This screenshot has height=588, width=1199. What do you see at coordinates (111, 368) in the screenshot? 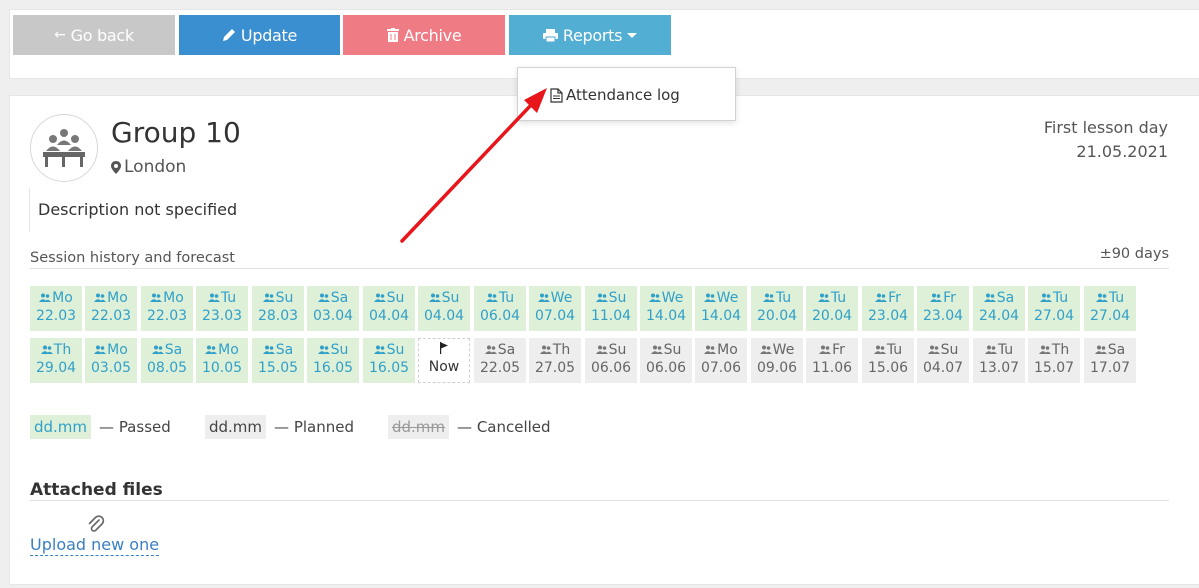
I see `session-date: 03.05` at bounding box center [111, 368].